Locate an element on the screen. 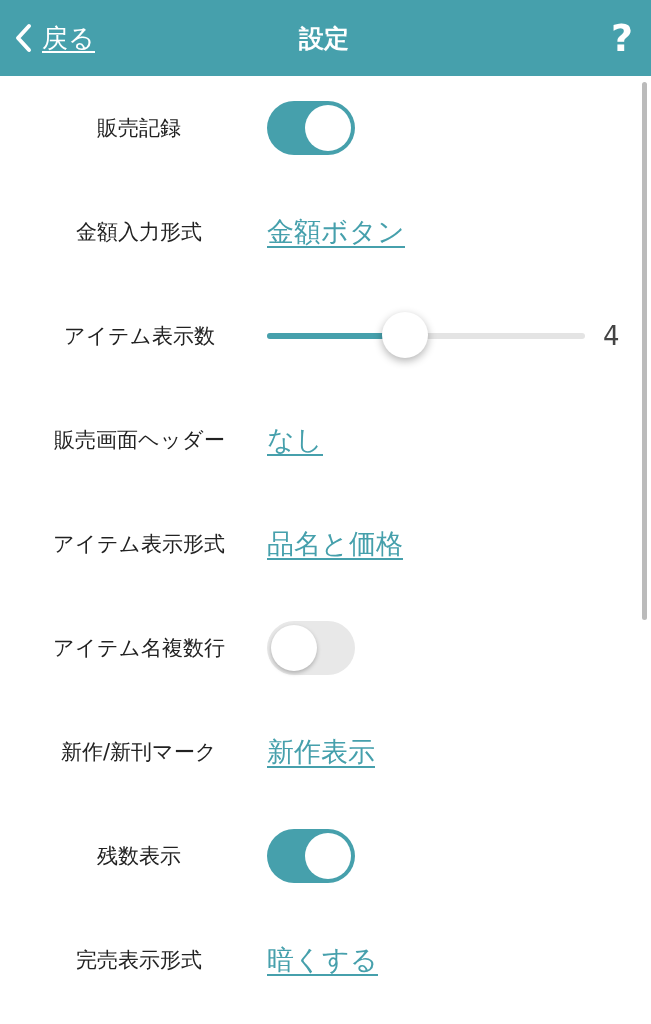  setting-label: アイテム表示数 is located at coordinates (139, 336).